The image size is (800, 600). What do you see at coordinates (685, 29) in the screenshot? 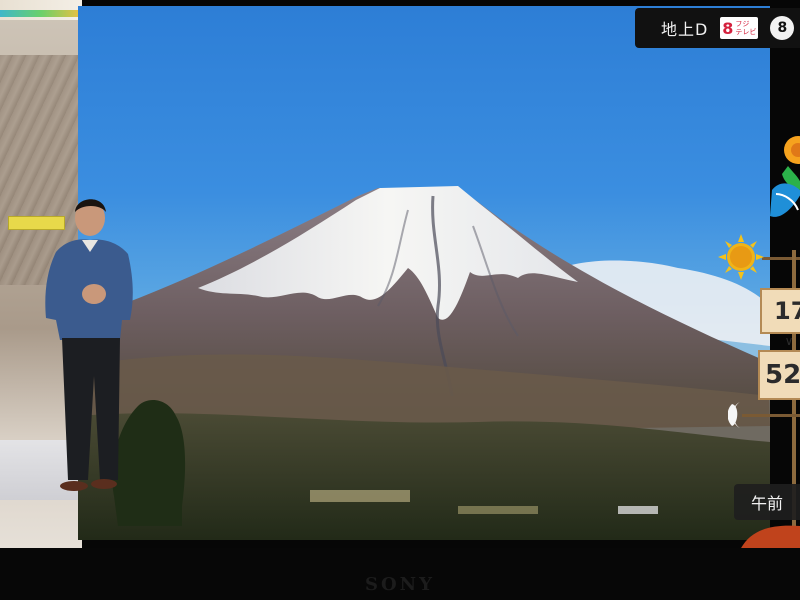
I see `channel-label: 地上D` at bounding box center [685, 29].